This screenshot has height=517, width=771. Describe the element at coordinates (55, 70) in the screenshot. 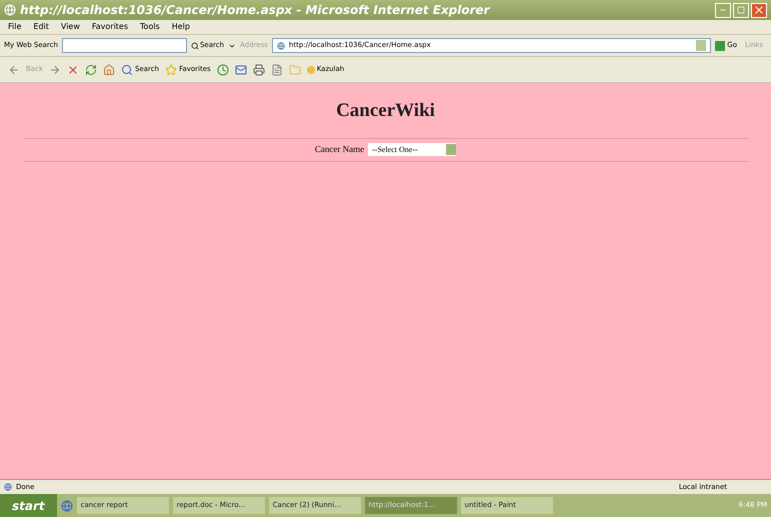

I see `forward-icon` at that location.